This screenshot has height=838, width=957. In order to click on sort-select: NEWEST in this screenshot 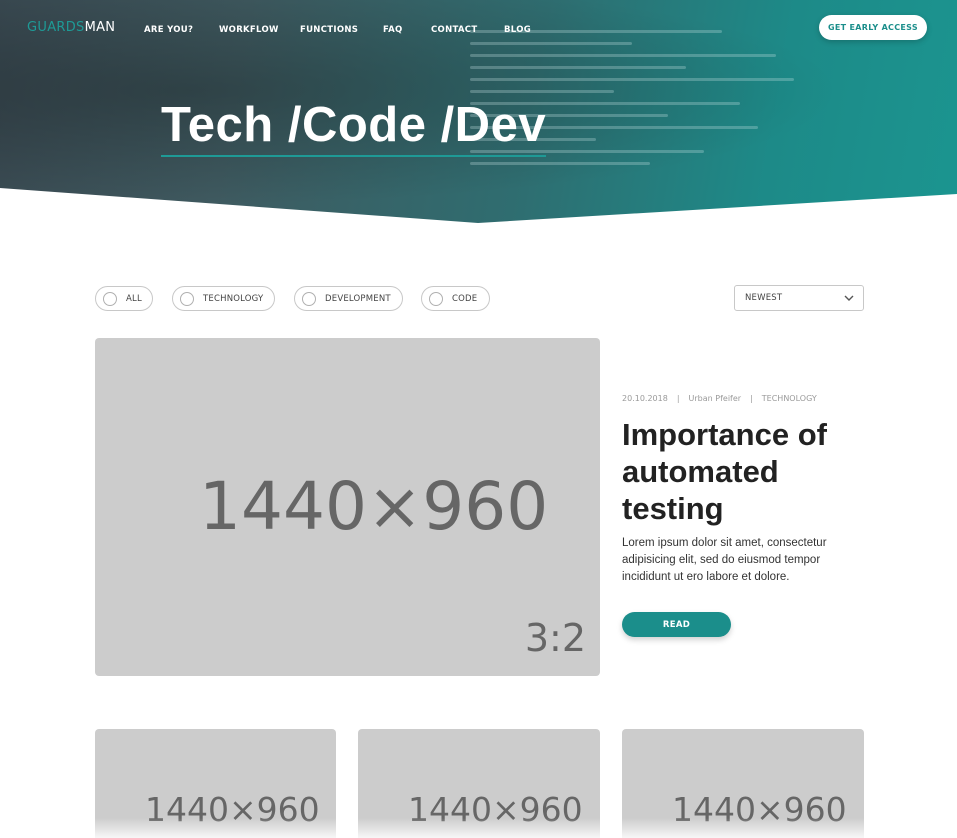, I will do `click(799, 298)`.